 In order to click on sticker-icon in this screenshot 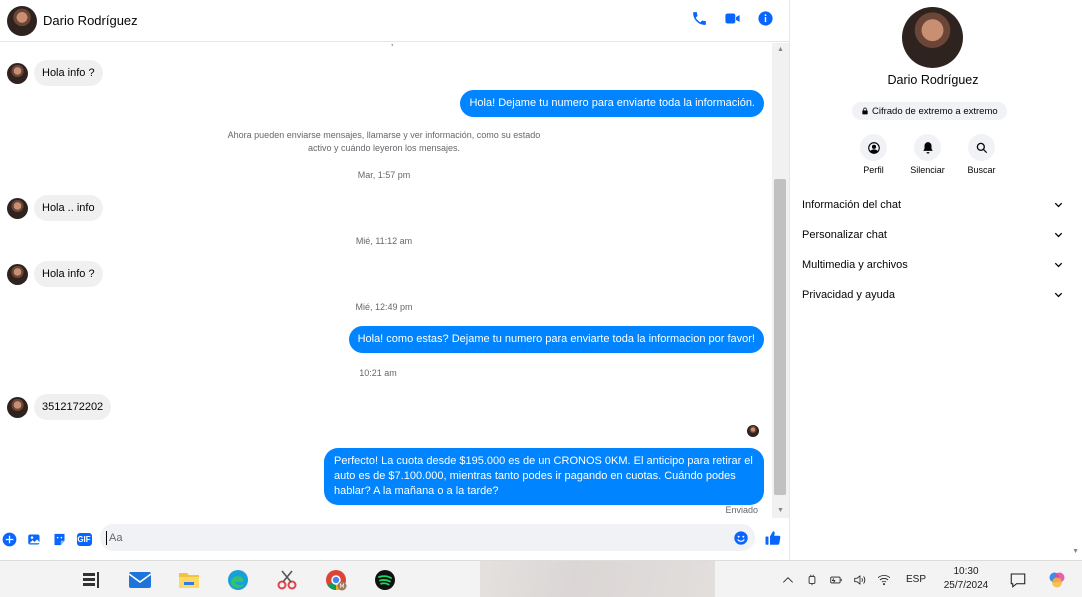, I will do `click(59, 539)`.